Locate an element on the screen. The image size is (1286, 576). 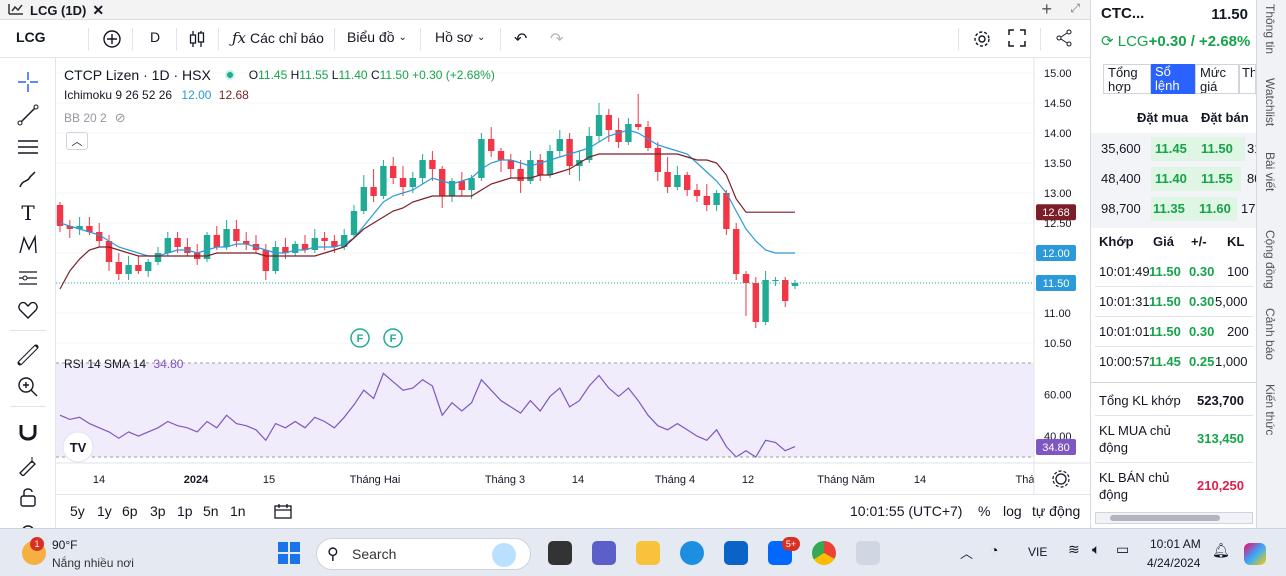
legend-symbol-name: CTCP Lizen · 1D · HSX is located at coordinates (137, 75).